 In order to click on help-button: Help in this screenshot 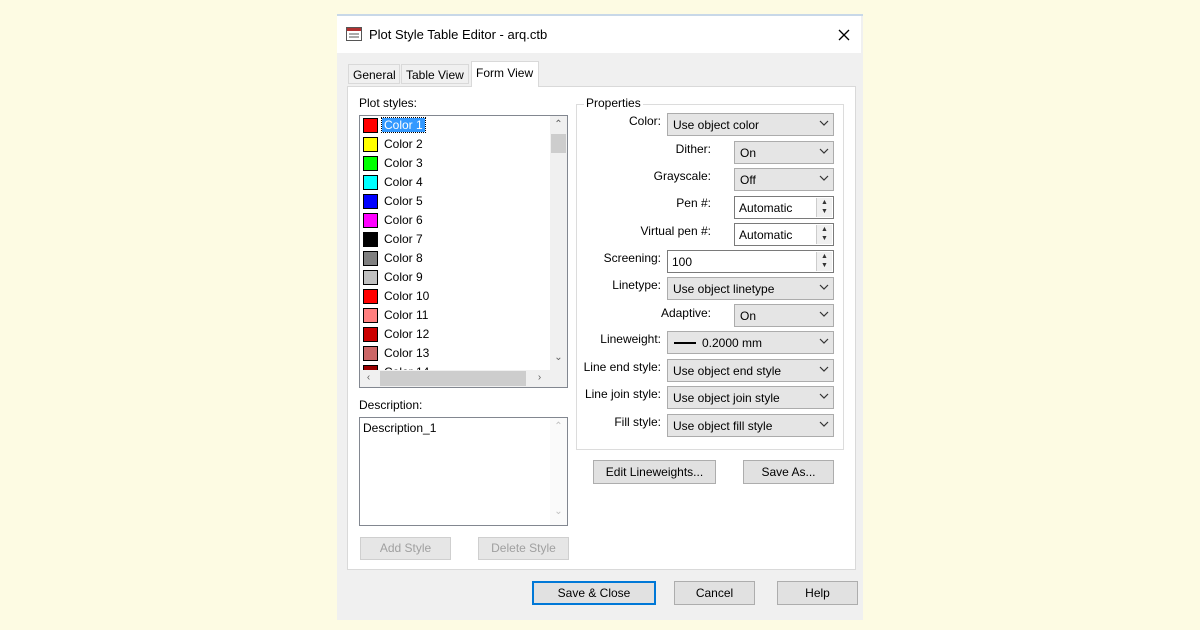, I will do `click(817, 593)`.